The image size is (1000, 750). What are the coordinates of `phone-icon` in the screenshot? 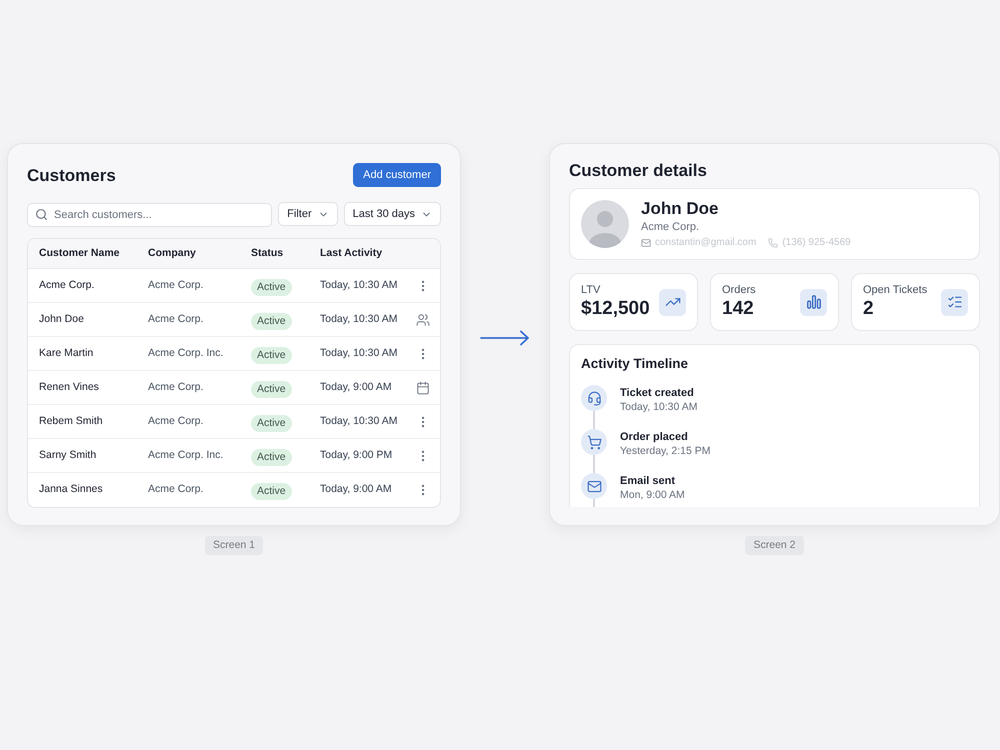 It's located at (773, 243).